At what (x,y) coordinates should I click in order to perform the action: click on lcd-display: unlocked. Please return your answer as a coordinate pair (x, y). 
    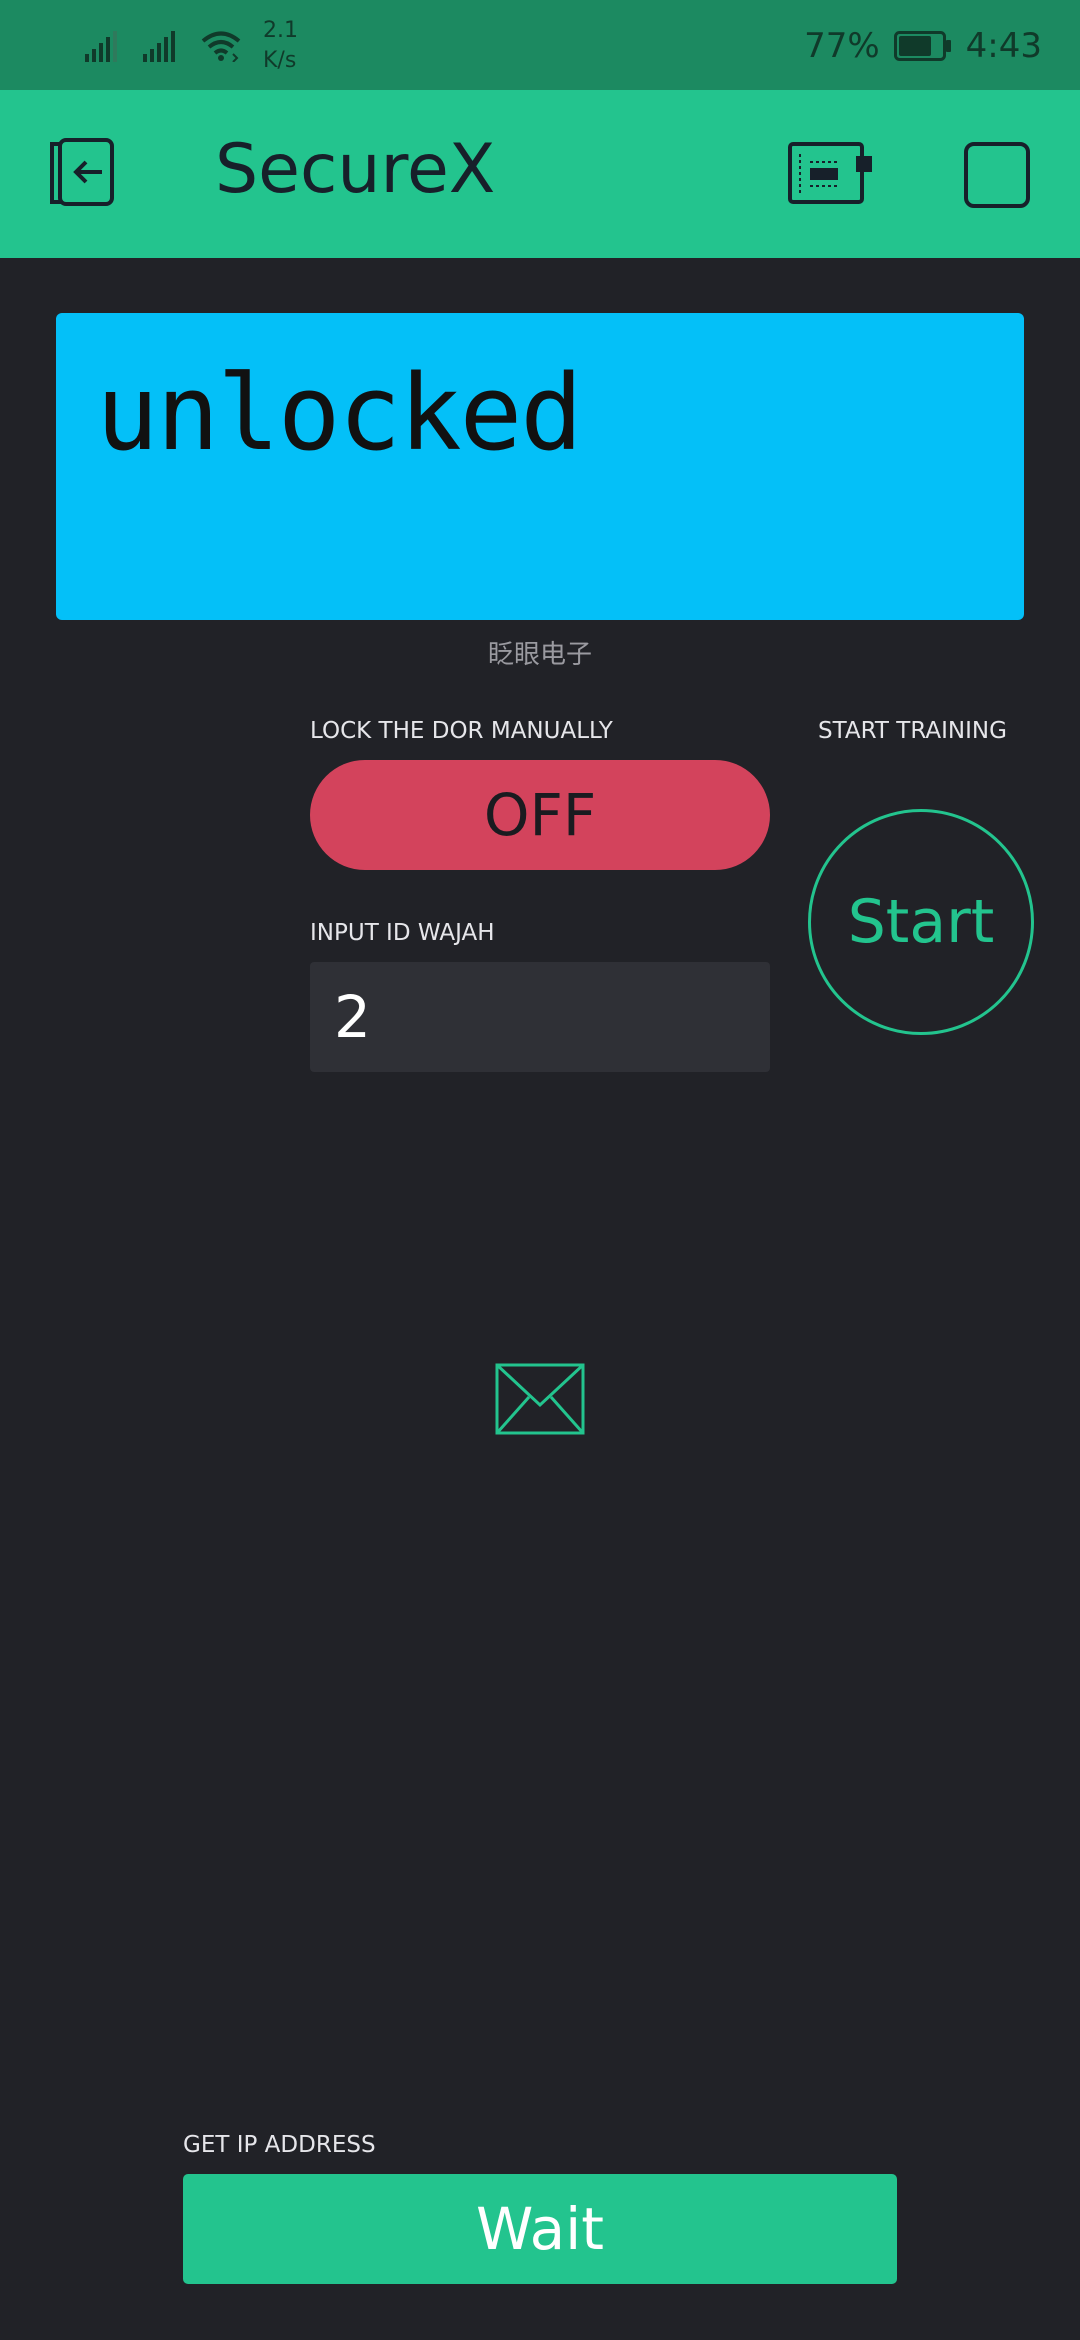
    Looking at the image, I should click on (540, 466).